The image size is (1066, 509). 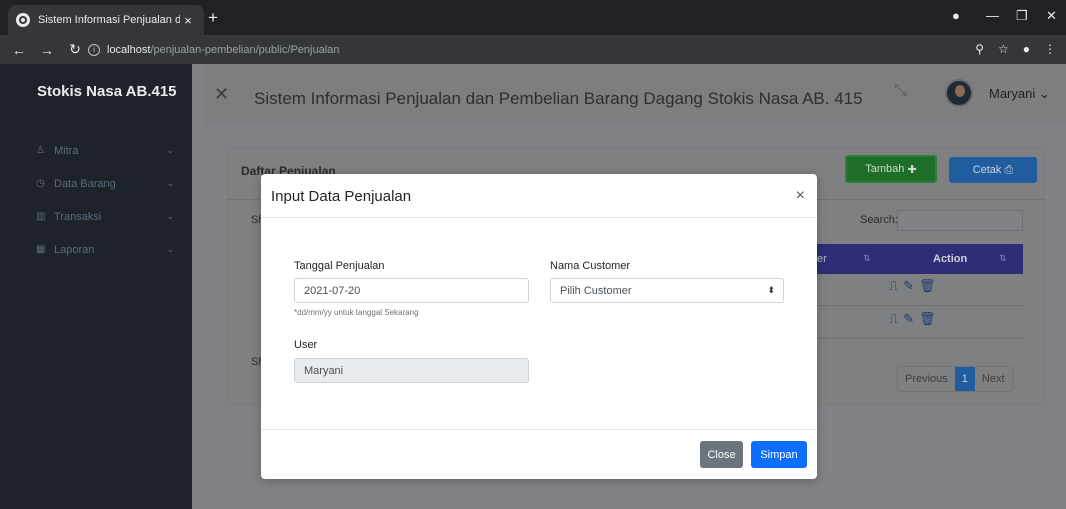 I want to click on column-header-action: Action, so click(x=950, y=259).